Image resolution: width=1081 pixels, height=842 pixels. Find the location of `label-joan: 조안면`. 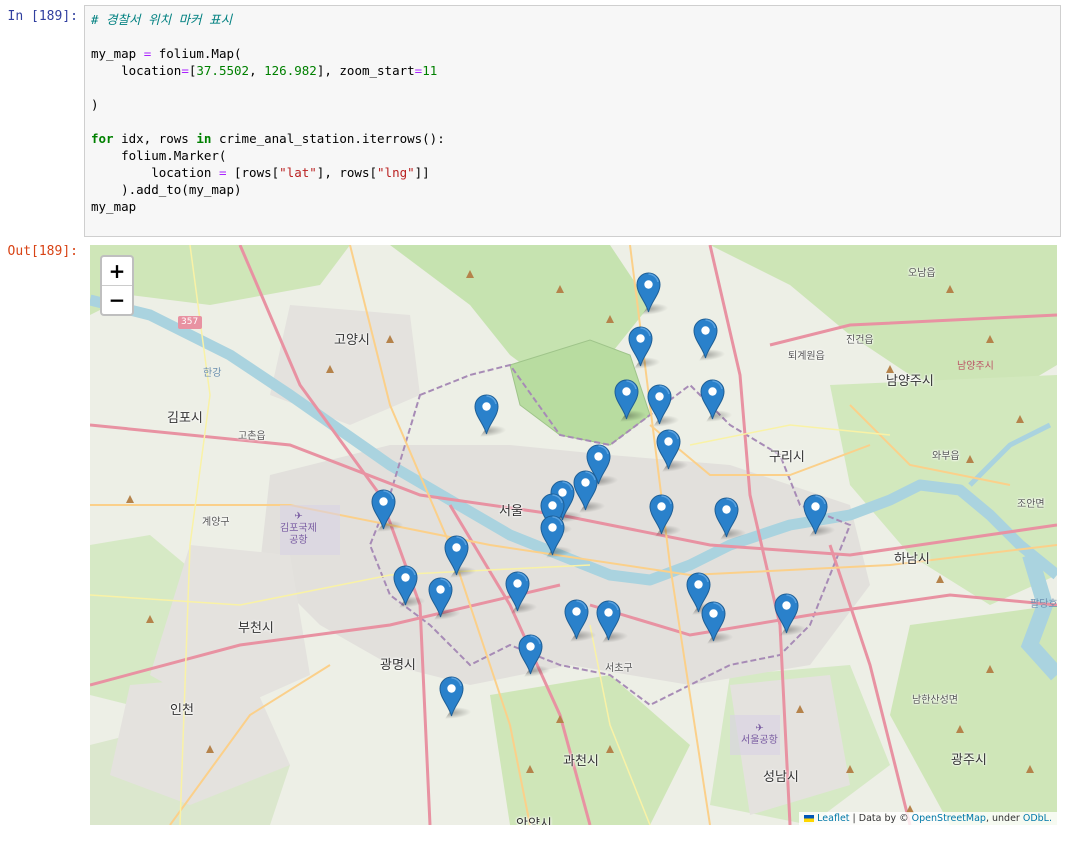

label-joan: 조안면 is located at coordinates (1031, 504).